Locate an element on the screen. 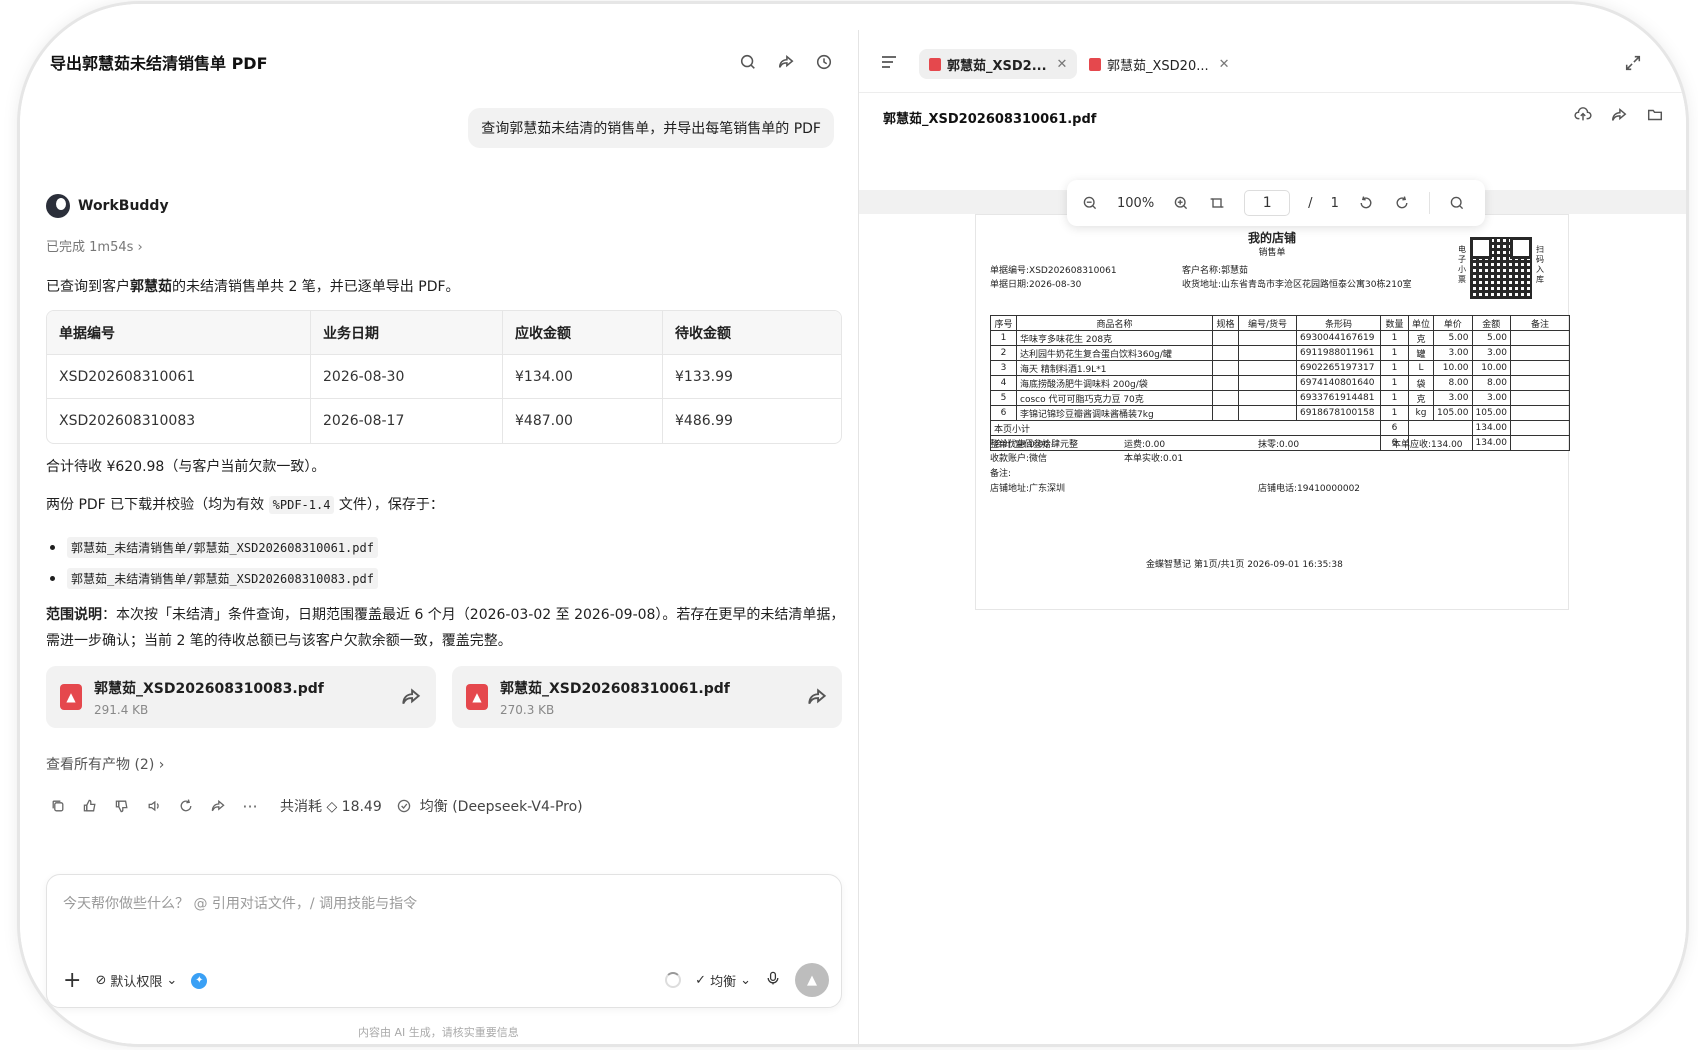 The image size is (1698, 1050). table-cell: 3 is located at coordinates (1003, 368).